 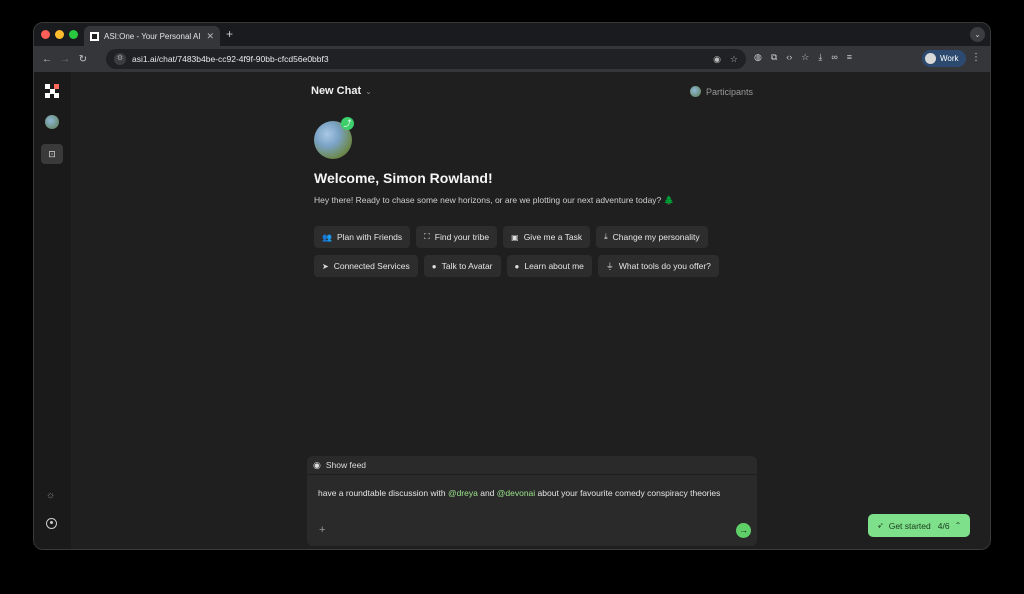 I want to click on suggestion-connected-services: ➤ Connected Services, so click(x=366, y=266).